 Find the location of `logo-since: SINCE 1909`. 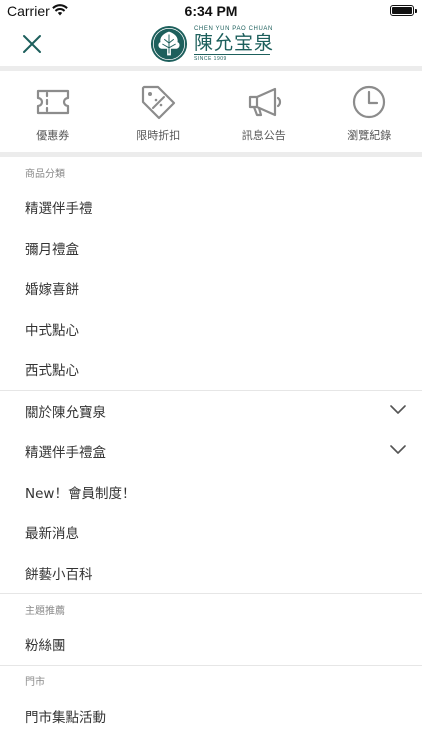

logo-since: SINCE 1909 is located at coordinates (232, 58).